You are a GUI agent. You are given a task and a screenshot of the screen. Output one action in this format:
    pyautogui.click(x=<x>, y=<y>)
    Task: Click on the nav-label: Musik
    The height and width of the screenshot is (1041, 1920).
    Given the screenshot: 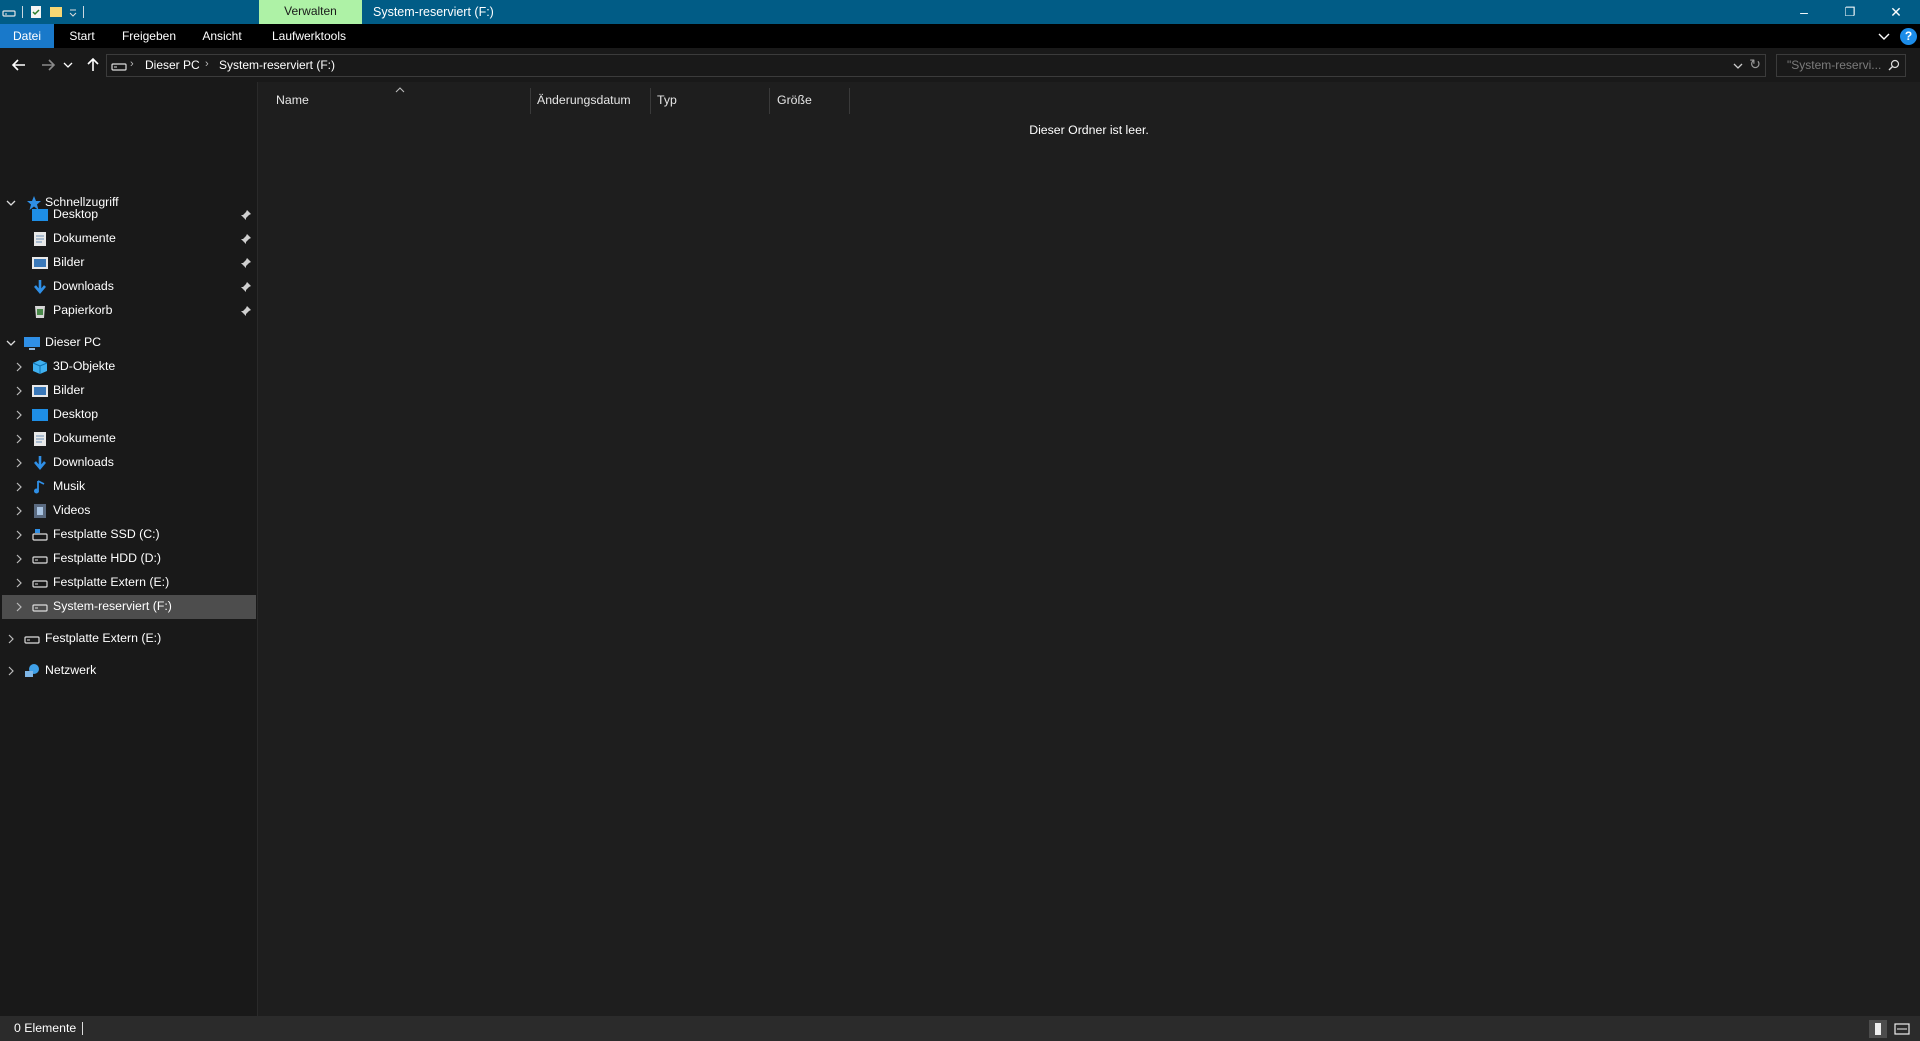 What is the action you would take?
    pyautogui.click(x=69, y=486)
    